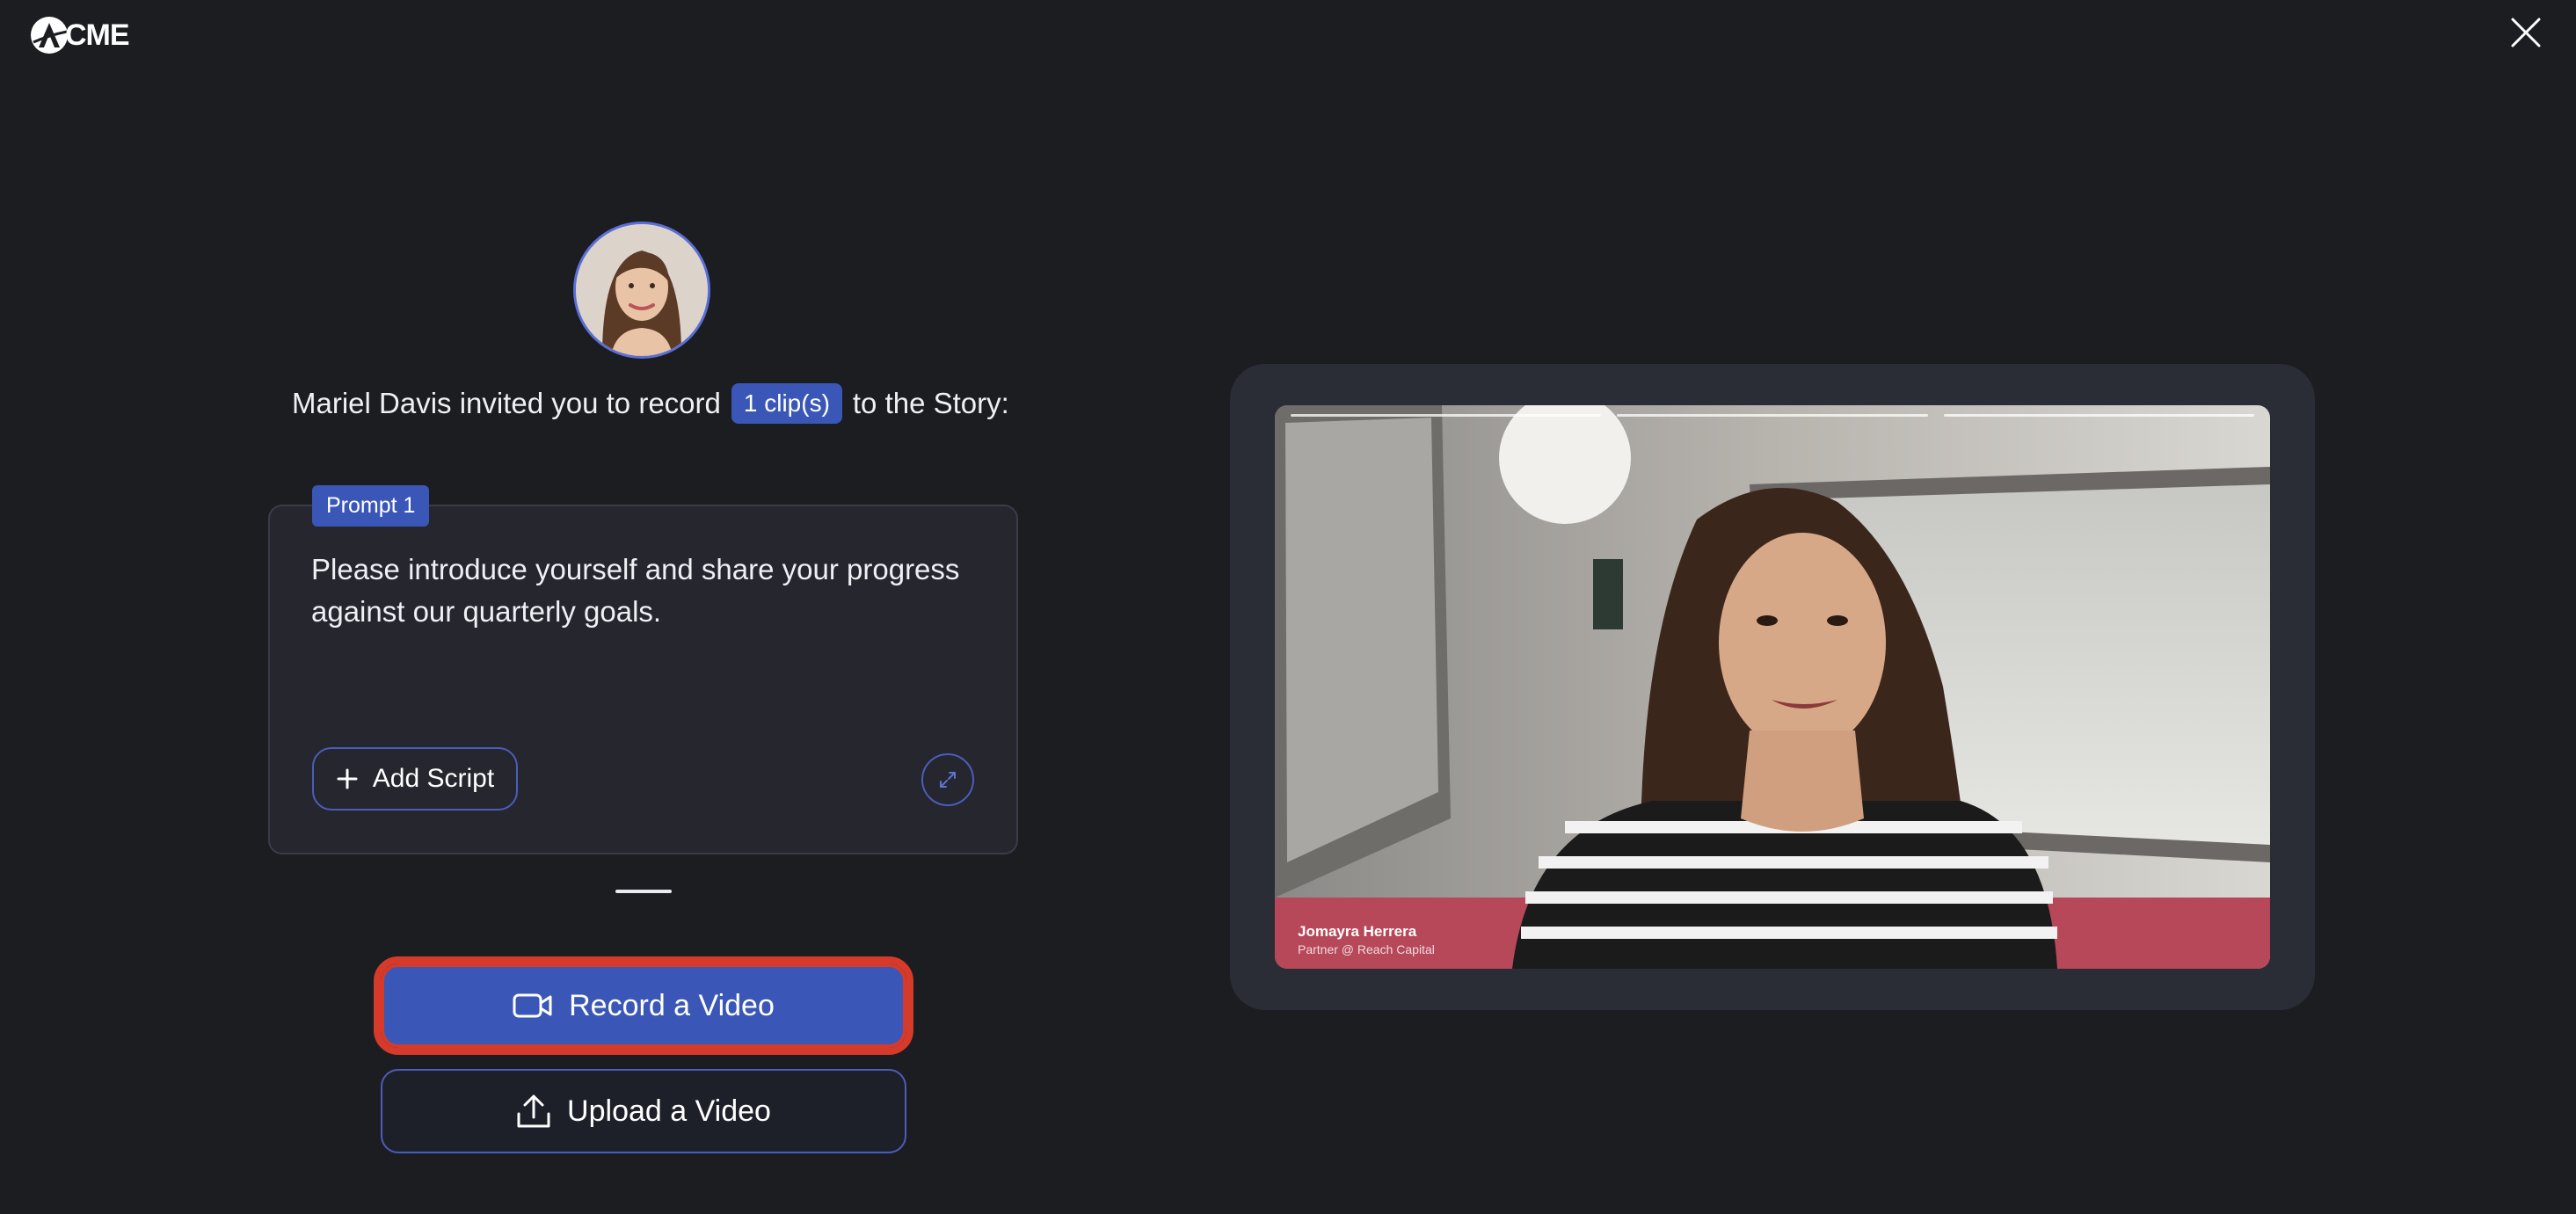 The image size is (2576, 1214). I want to click on add-script-label: Add Script, so click(433, 778).